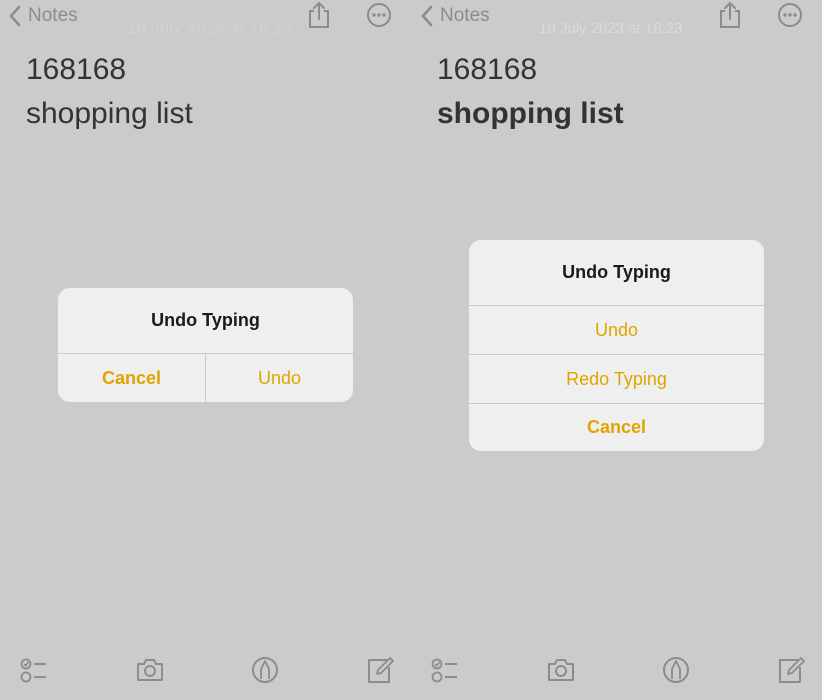  I want to click on undo-alert: Undo Typing Cancel Undo, so click(205, 345).